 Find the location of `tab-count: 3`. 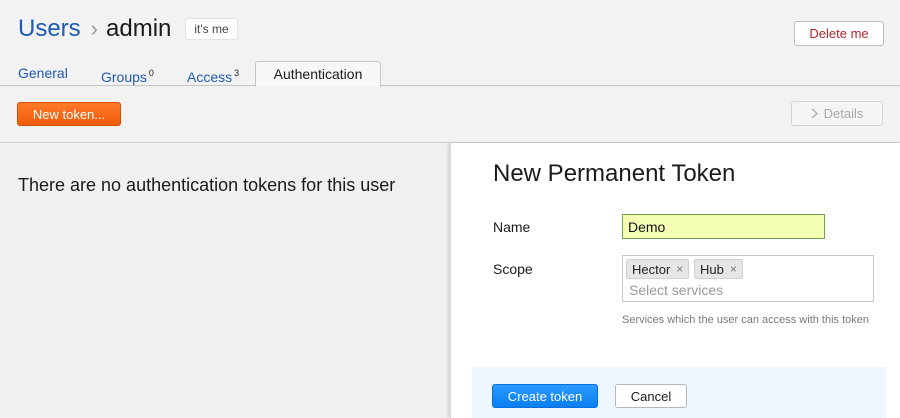

tab-count: 3 is located at coordinates (237, 73).